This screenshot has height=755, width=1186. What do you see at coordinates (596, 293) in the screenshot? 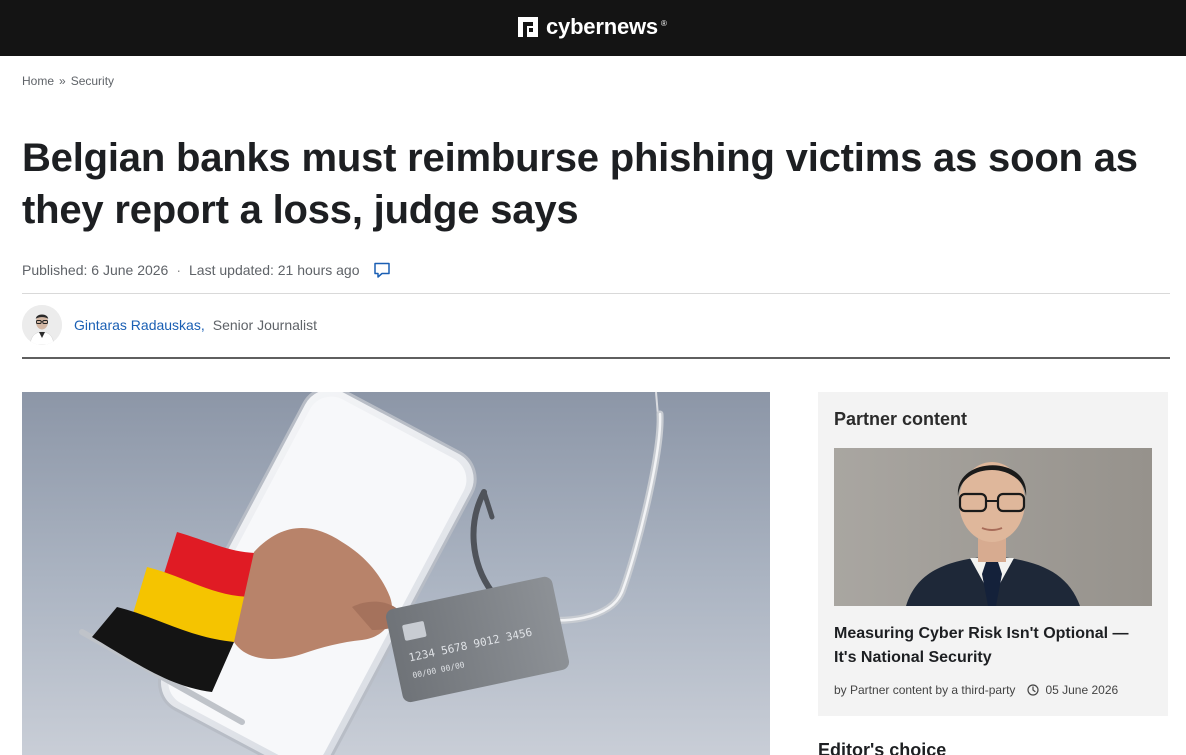
I see `divider` at bounding box center [596, 293].